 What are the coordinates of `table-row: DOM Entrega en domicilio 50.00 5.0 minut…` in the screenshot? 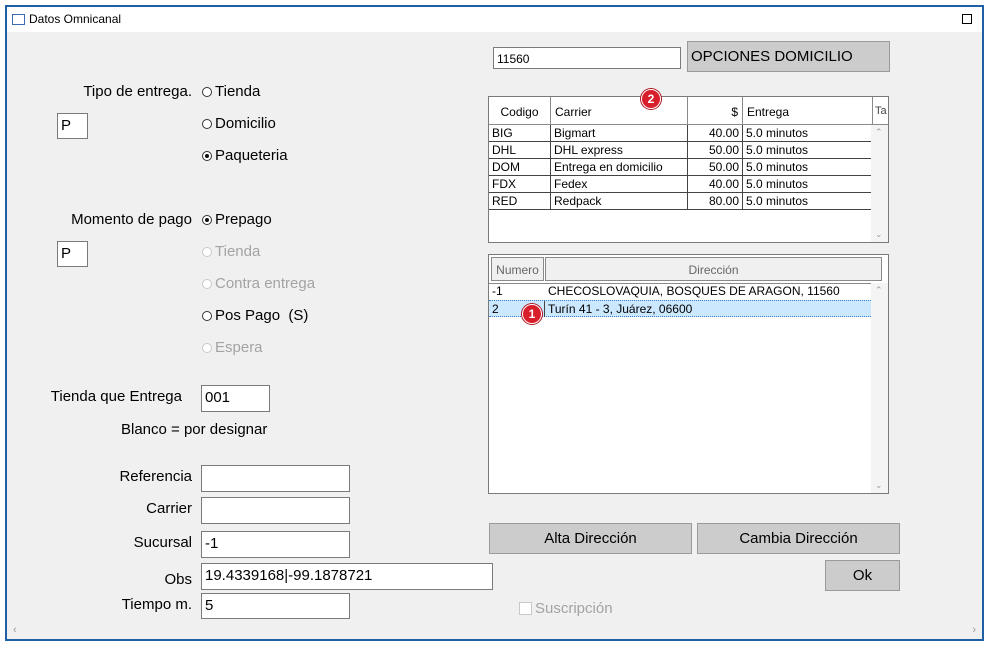 It's located at (681, 167).